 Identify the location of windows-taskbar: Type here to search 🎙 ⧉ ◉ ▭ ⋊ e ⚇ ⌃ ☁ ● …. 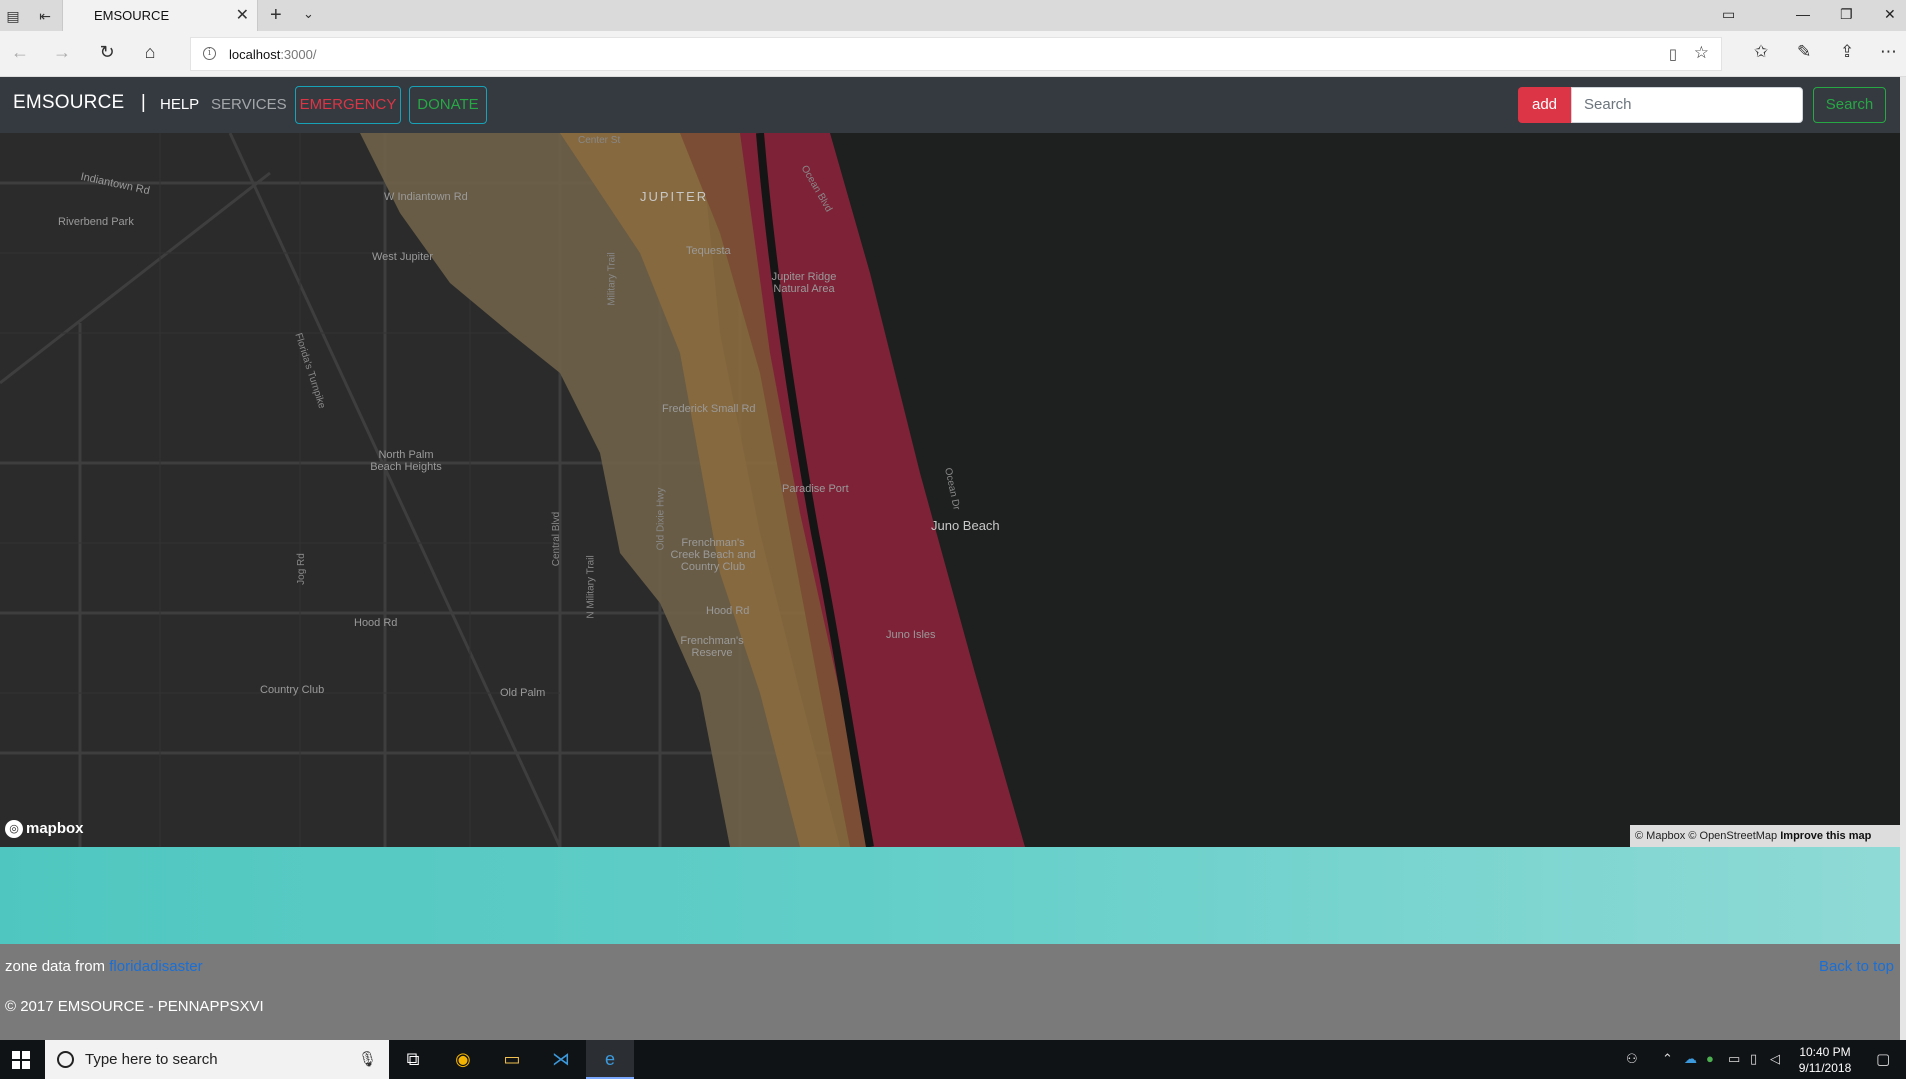
(953, 1059).